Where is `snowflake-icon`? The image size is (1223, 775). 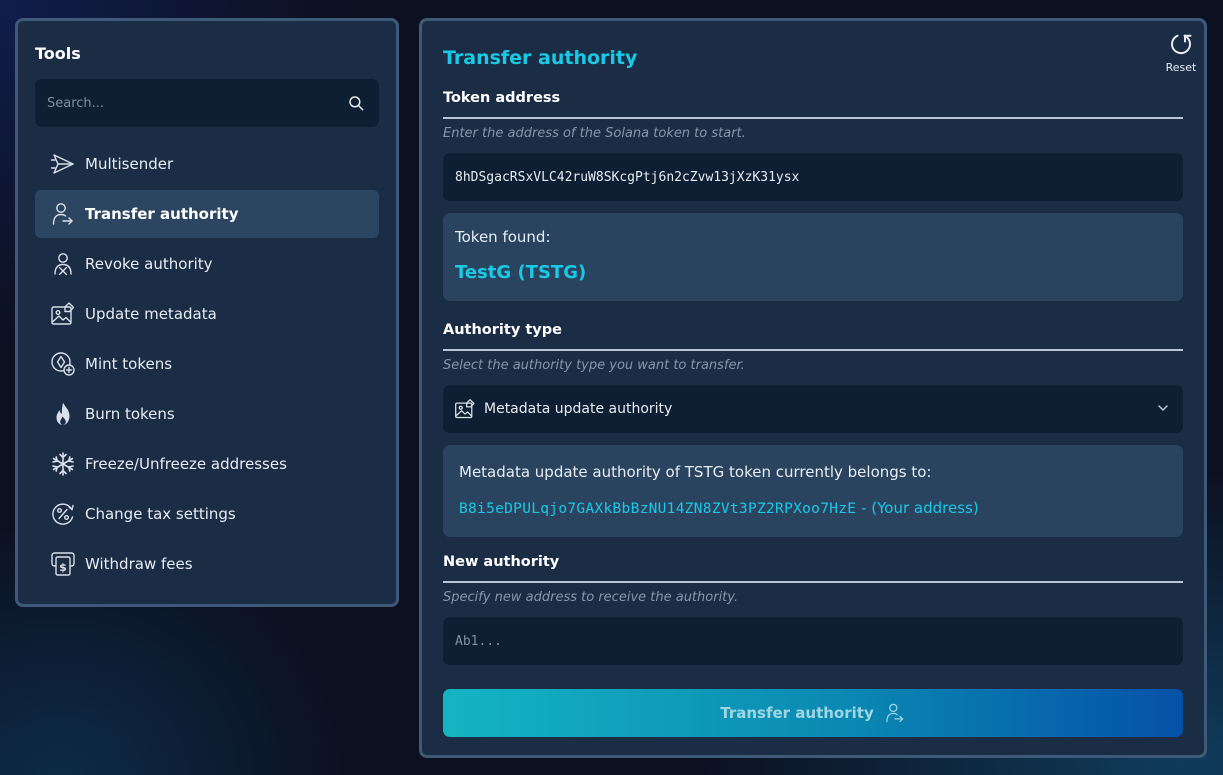
snowflake-icon is located at coordinates (63, 464).